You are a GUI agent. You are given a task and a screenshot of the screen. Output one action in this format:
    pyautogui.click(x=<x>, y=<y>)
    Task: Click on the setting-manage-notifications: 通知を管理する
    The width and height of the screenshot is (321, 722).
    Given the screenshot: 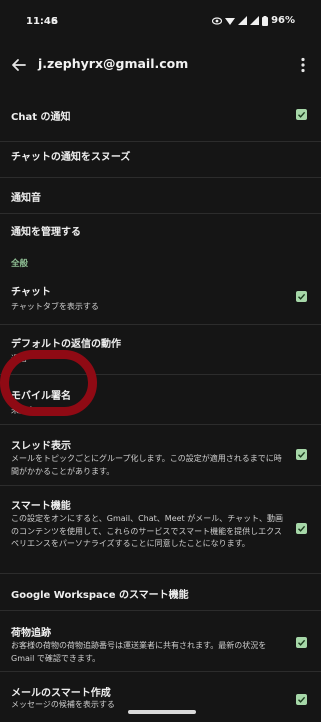 What is the action you would take?
    pyautogui.click(x=160, y=231)
    